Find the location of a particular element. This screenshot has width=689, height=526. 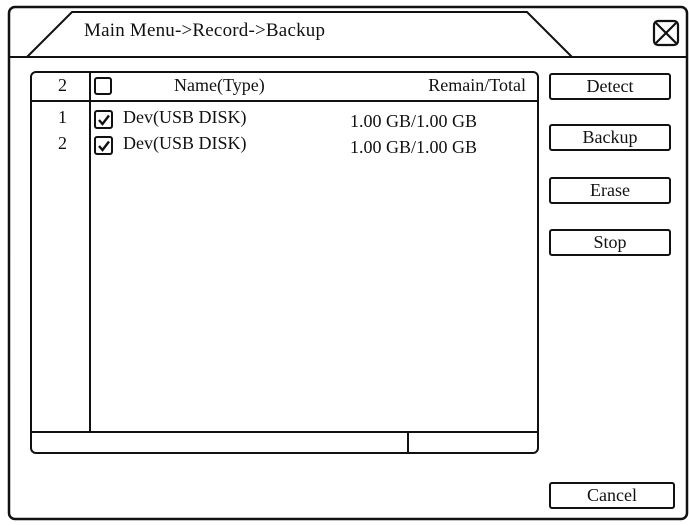

page-title: Main Menu->Record->Backup is located at coordinates (205, 30).